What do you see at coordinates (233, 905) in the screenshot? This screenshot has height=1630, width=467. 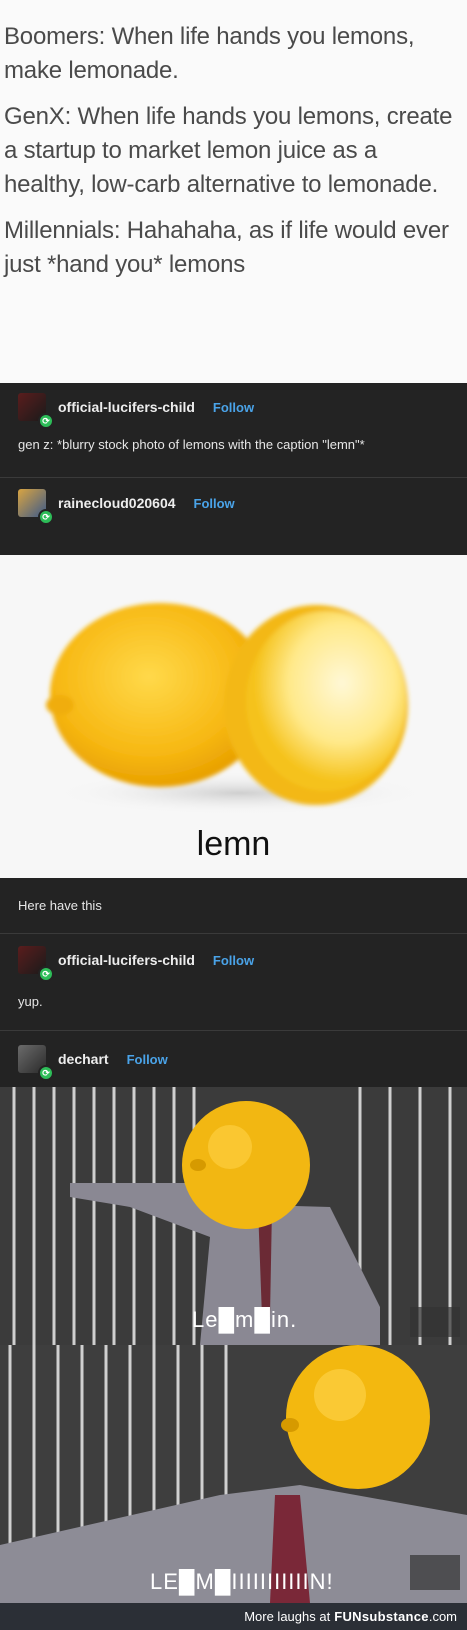 I see `post-body-2: Here have this` at bounding box center [233, 905].